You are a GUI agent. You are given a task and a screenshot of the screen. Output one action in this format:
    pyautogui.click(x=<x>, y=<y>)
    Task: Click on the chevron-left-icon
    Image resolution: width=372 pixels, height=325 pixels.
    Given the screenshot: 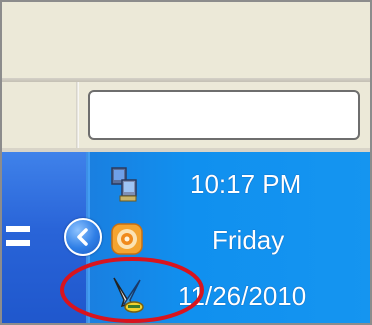 What is the action you would take?
    pyautogui.click(x=82, y=237)
    